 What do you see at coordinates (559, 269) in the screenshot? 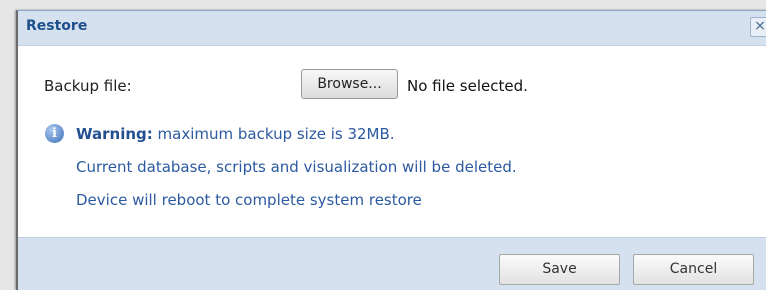
I see `save-button: Save` at bounding box center [559, 269].